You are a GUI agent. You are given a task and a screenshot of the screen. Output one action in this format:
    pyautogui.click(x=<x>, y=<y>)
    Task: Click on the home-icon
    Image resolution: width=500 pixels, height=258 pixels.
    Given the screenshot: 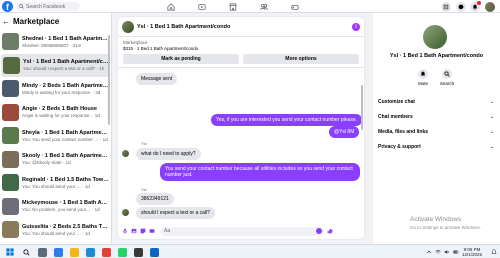 What is the action you would take?
    pyautogui.click(x=171, y=6)
    